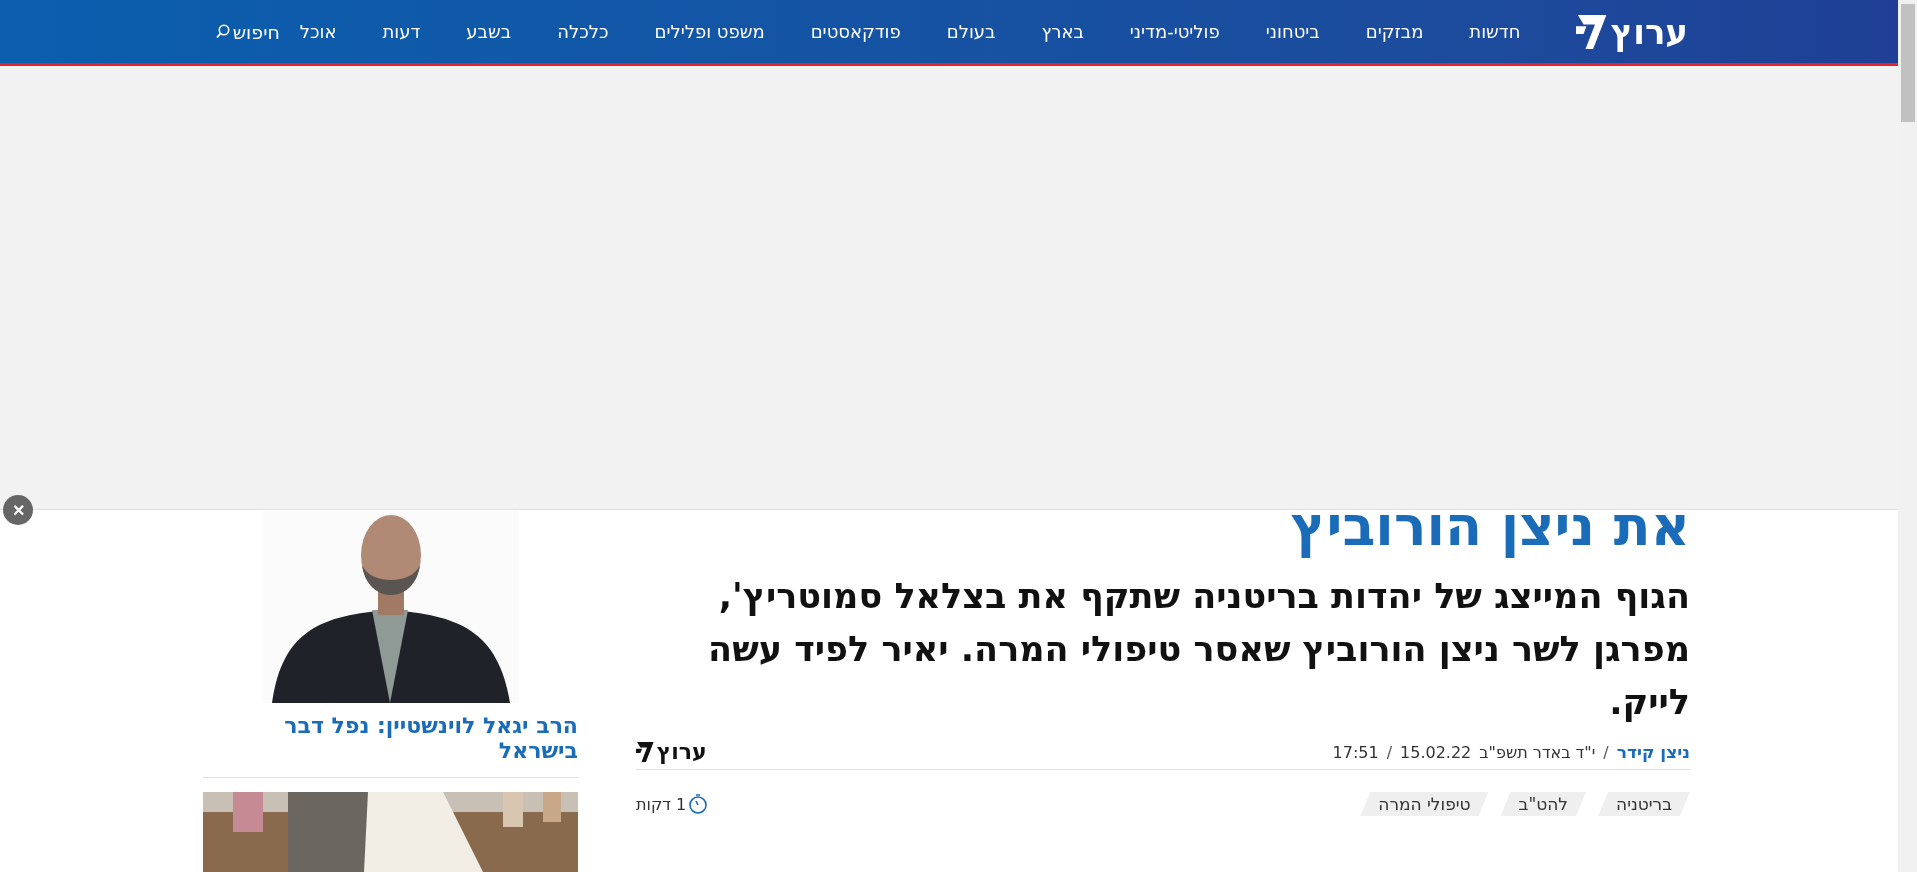  Describe the element at coordinates (1632, 31) in the screenshot. I see `site-logo: ערוץ` at that location.